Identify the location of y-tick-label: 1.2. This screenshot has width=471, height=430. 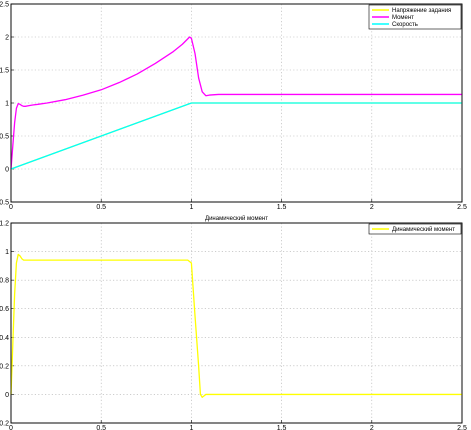
(4, 224).